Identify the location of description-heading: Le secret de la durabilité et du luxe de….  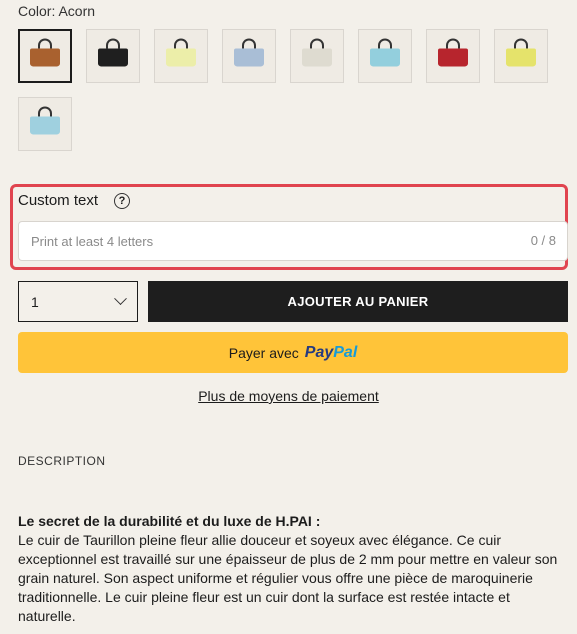
(169, 521).